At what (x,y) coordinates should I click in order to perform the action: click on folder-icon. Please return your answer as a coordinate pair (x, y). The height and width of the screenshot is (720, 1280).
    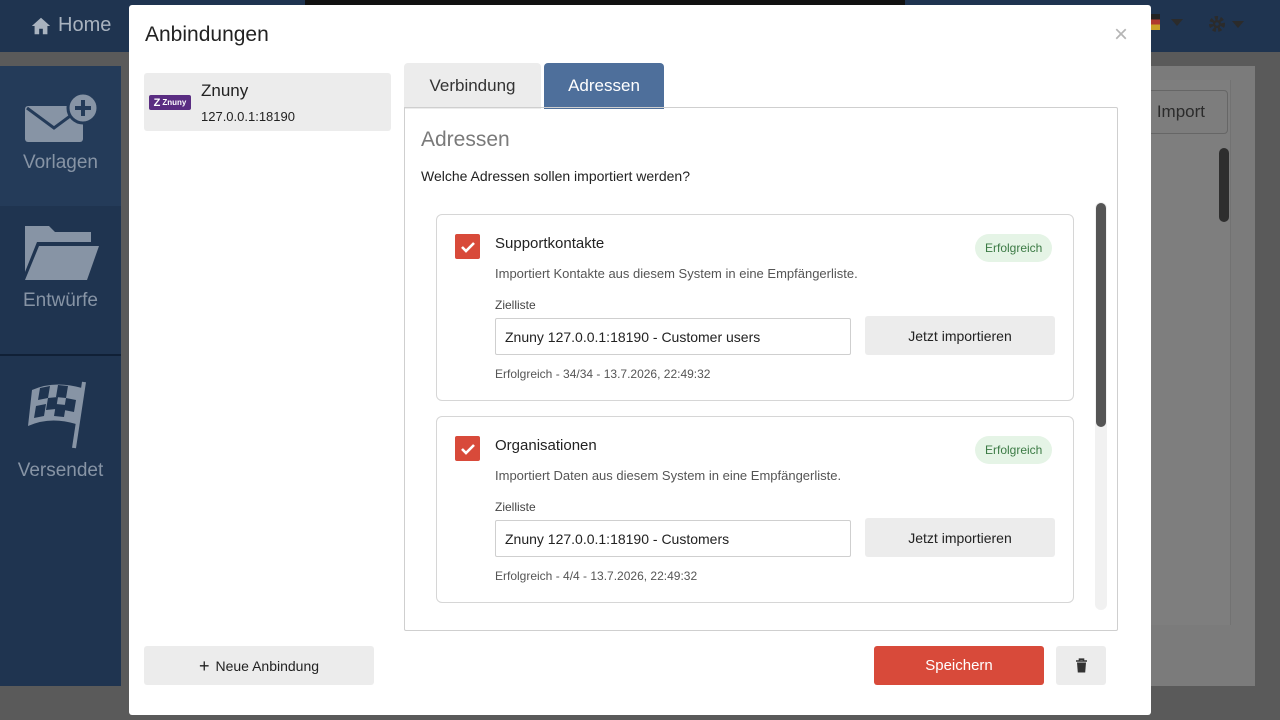
    Looking at the image, I should click on (61, 253).